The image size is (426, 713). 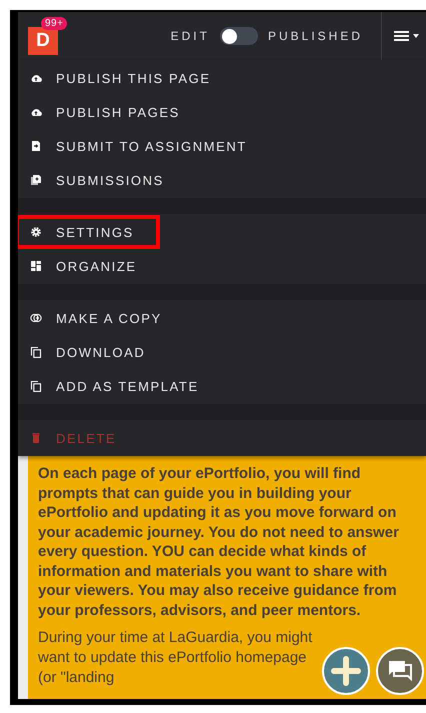 What do you see at coordinates (315, 36) in the screenshot?
I see `published-label: PUBLISHED` at bounding box center [315, 36].